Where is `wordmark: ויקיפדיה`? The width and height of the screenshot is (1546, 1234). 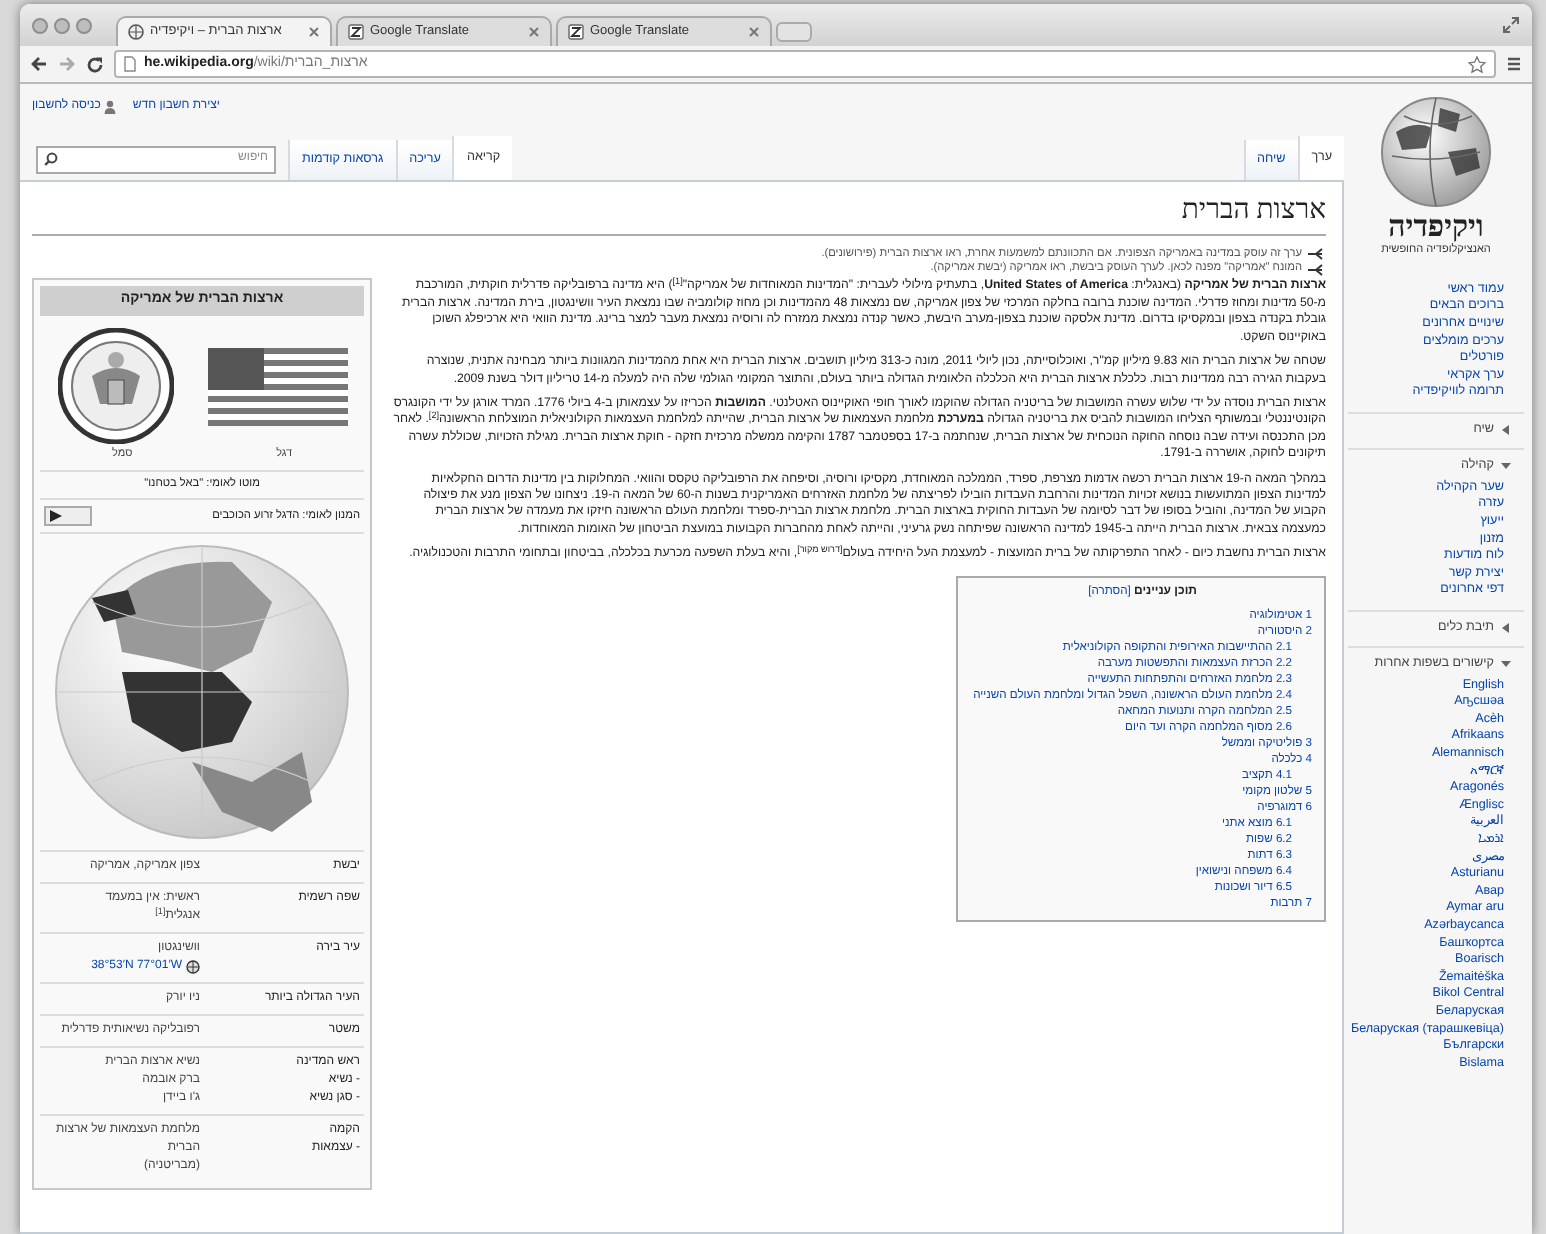 wordmark: ויקיפדיה is located at coordinates (1435, 228).